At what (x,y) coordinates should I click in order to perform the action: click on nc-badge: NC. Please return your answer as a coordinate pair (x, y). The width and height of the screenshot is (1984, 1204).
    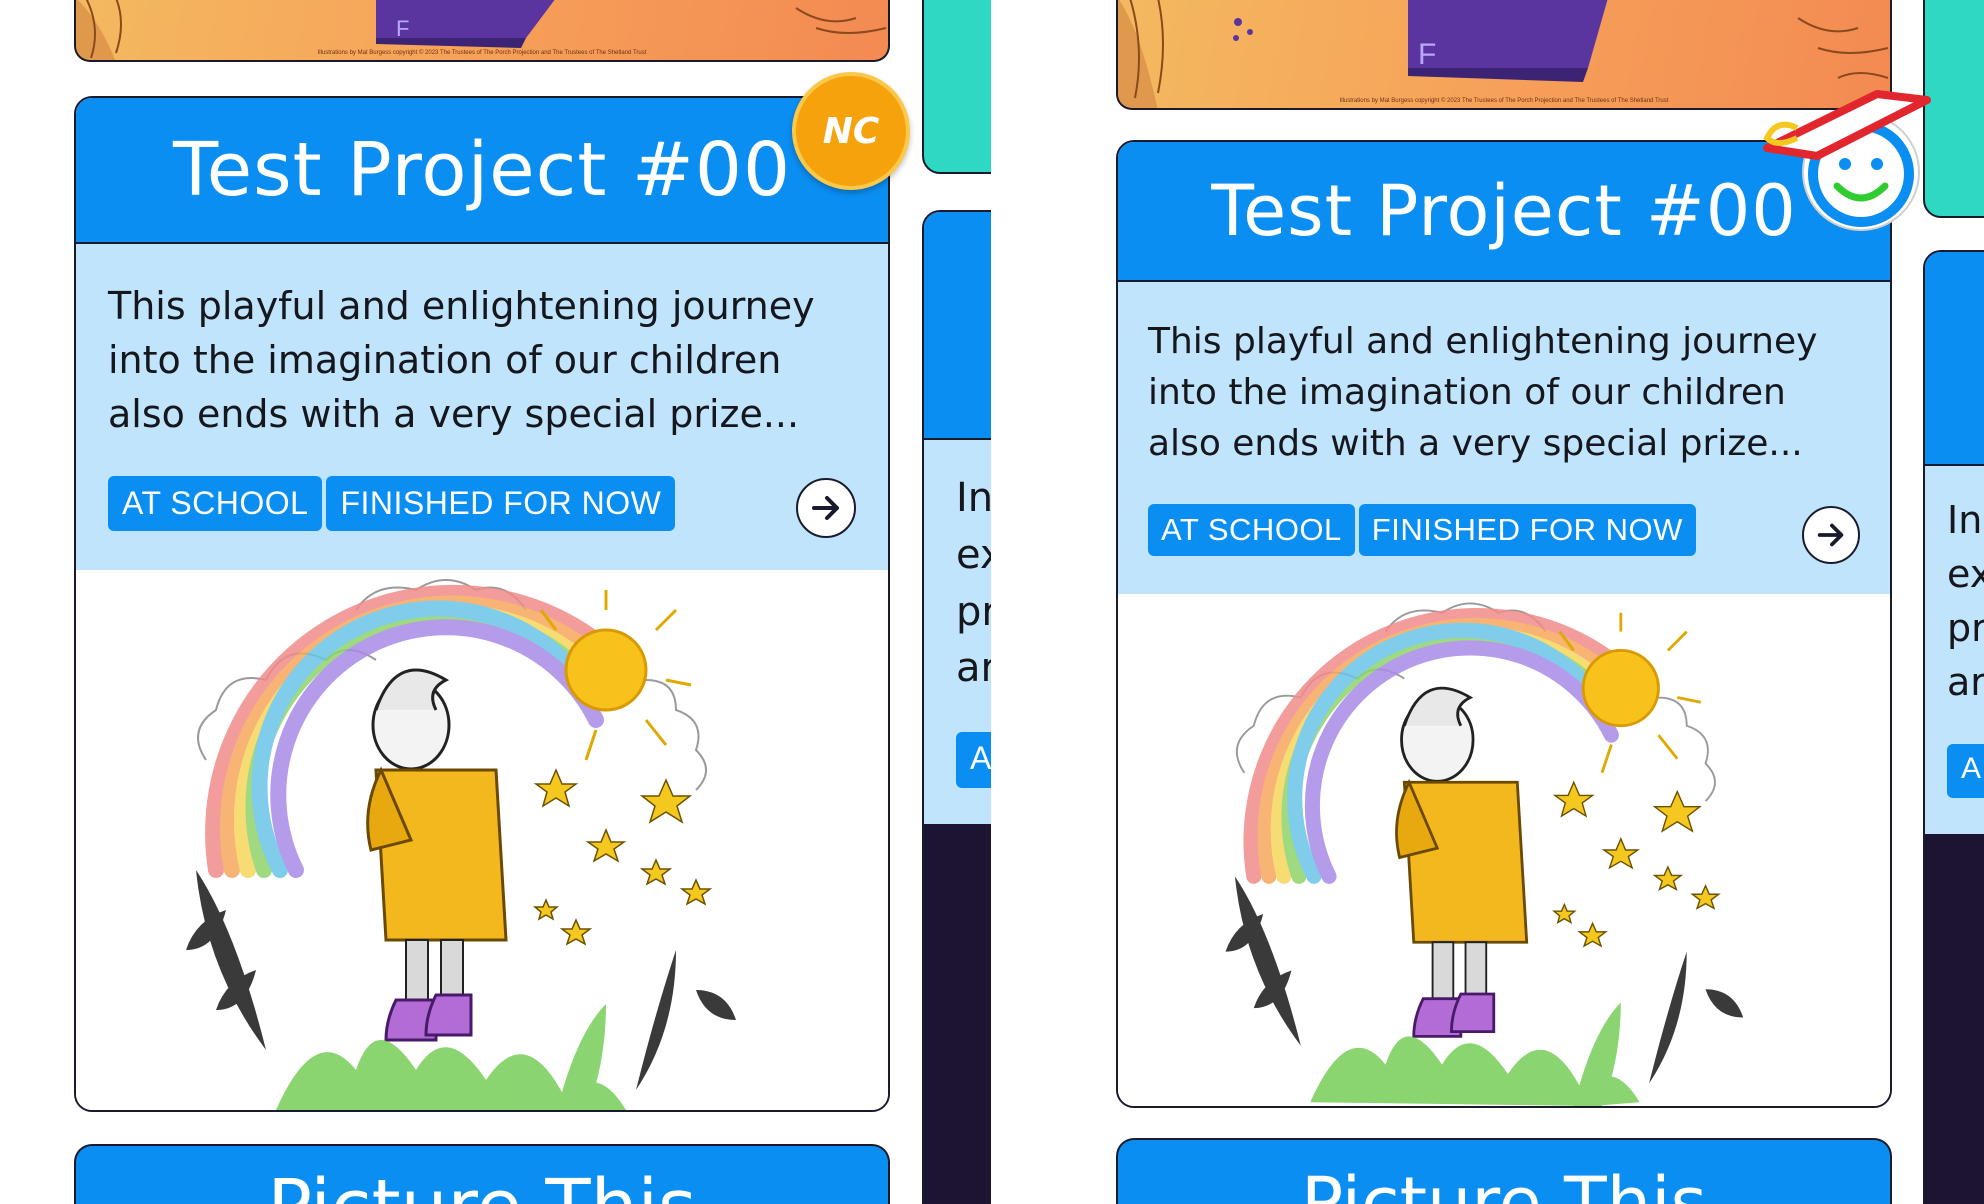
    Looking at the image, I should click on (851, 131).